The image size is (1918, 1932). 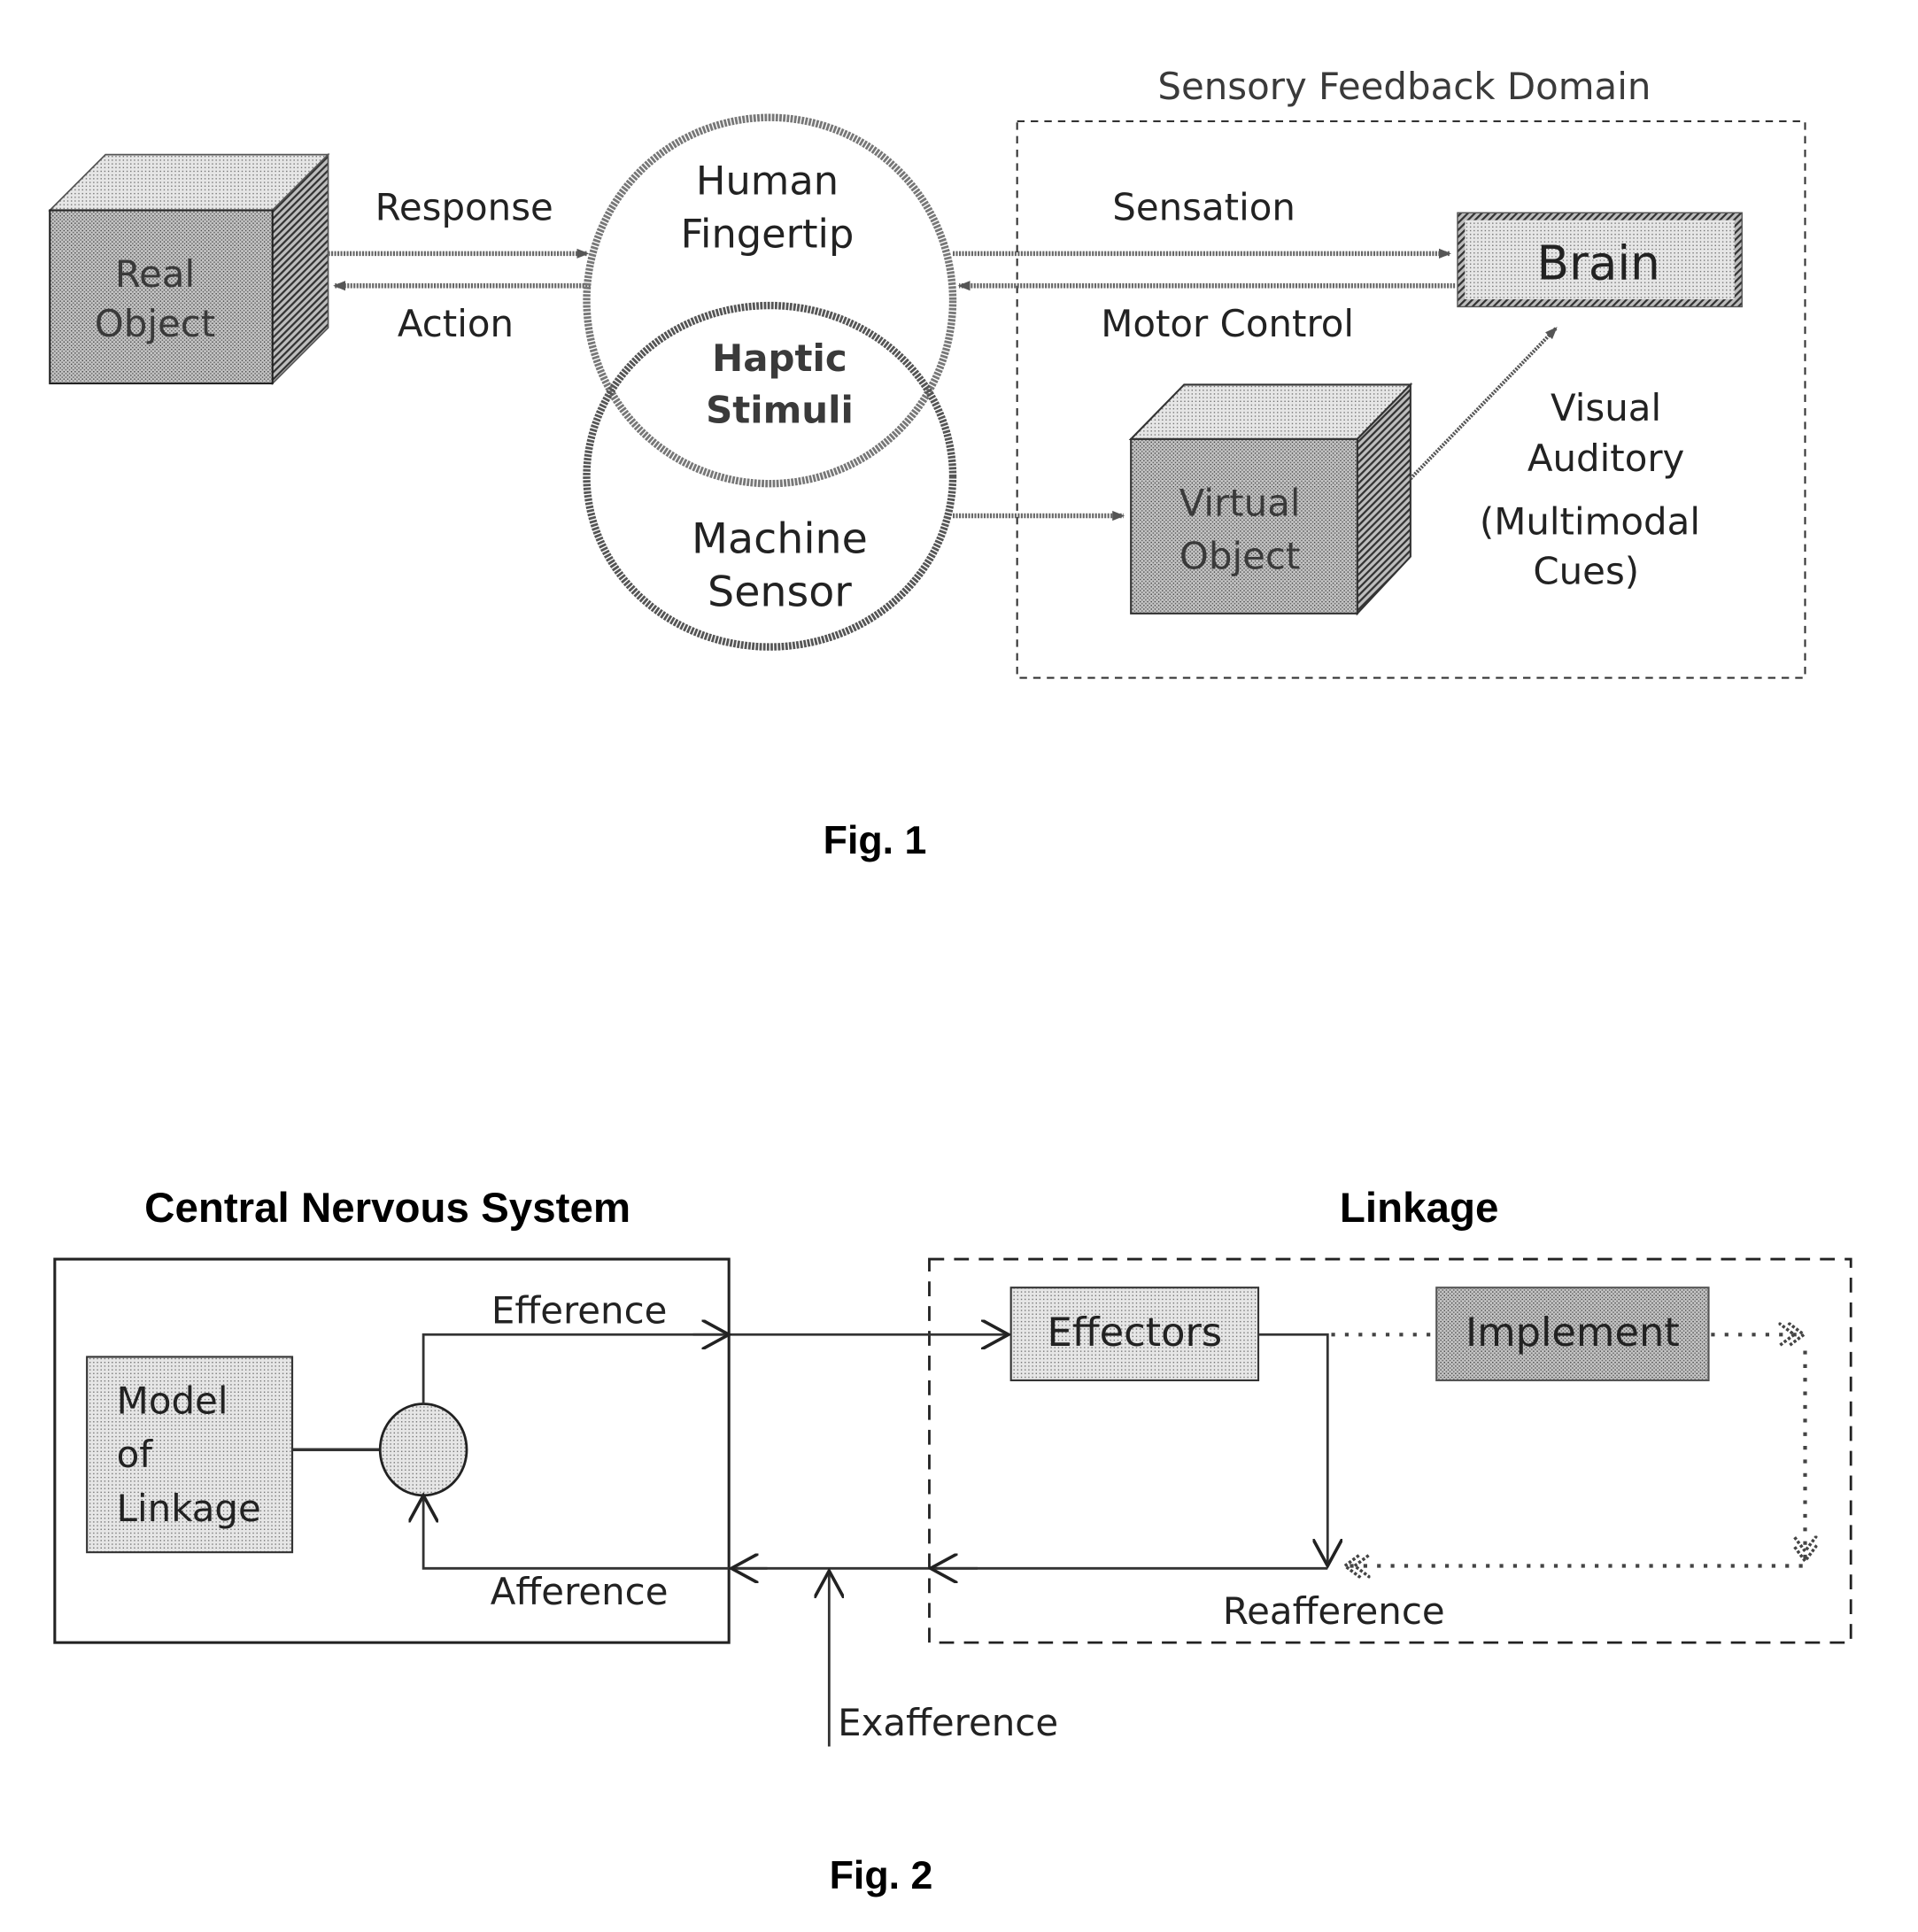 What do you see at coordinates (1204, 207) in the screenshot?
I see `sensation-label: Sensation` at bounding box center [1204, 207].